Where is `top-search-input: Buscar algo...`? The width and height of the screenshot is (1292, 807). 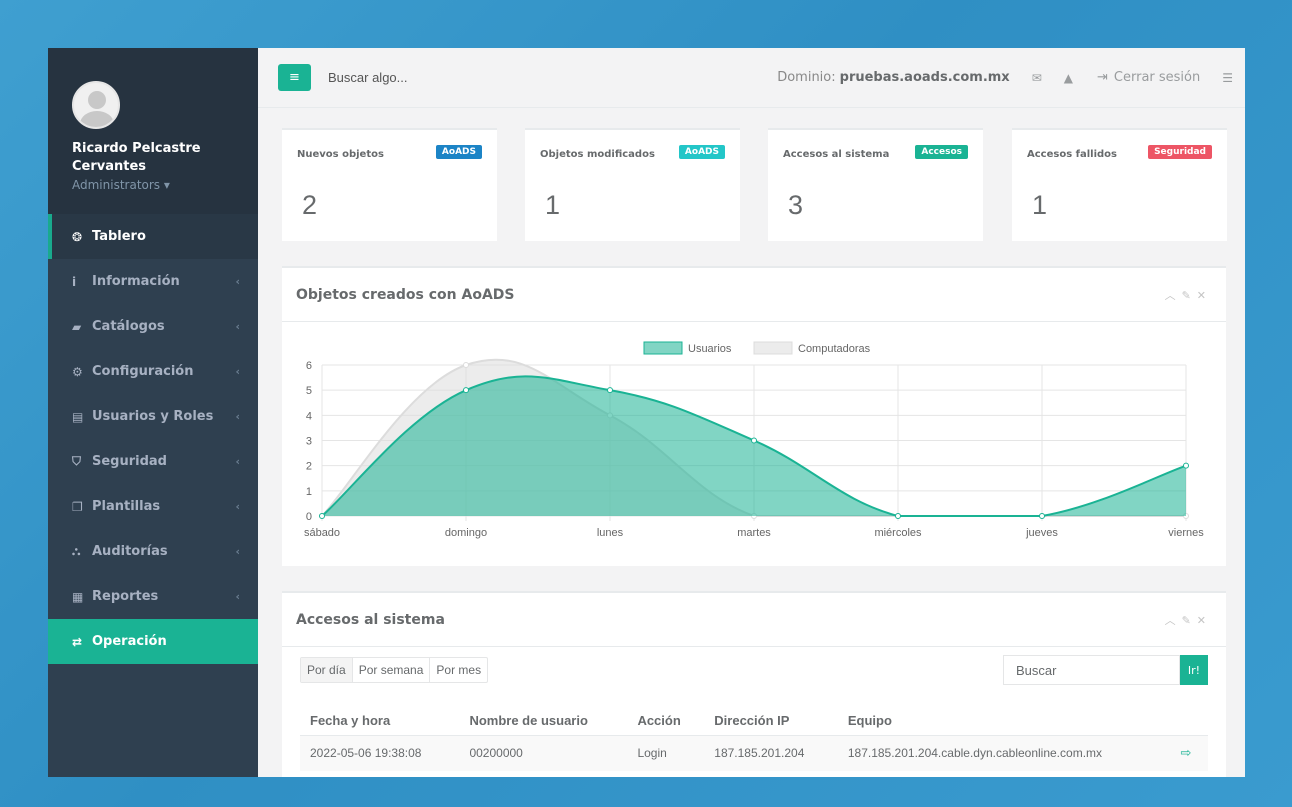
top-search-input: Buscar algo... is located at coordinates (368, 77).